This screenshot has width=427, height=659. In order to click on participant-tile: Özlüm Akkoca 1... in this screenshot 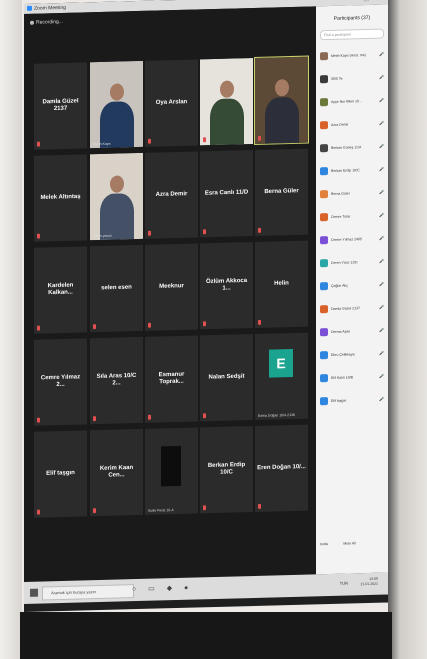, I will do `click(226, 286)`.